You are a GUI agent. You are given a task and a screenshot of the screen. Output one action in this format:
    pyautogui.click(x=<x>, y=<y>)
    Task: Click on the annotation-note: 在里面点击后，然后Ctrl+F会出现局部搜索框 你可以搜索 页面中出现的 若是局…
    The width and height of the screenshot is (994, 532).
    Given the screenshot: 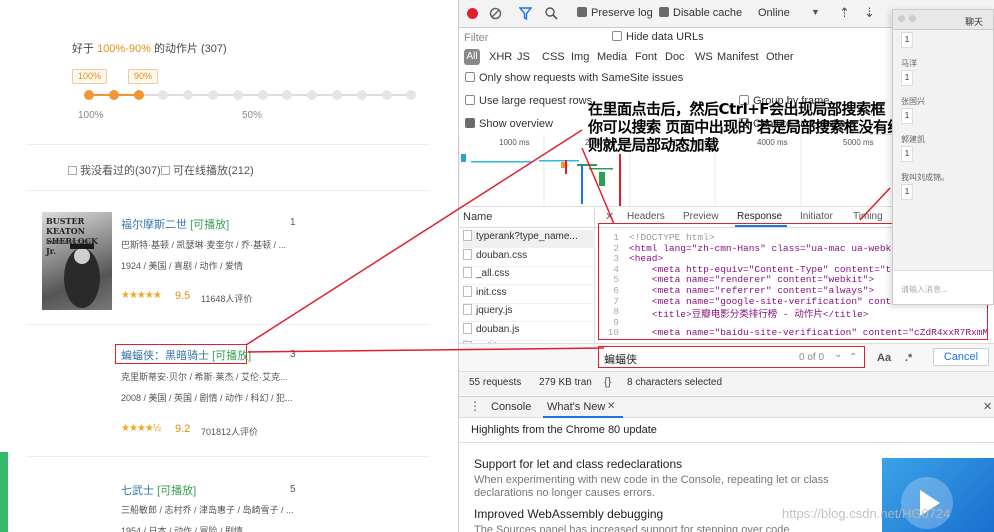 What is the action you would take?
    pyautogui.click(x=752, y=127)
    